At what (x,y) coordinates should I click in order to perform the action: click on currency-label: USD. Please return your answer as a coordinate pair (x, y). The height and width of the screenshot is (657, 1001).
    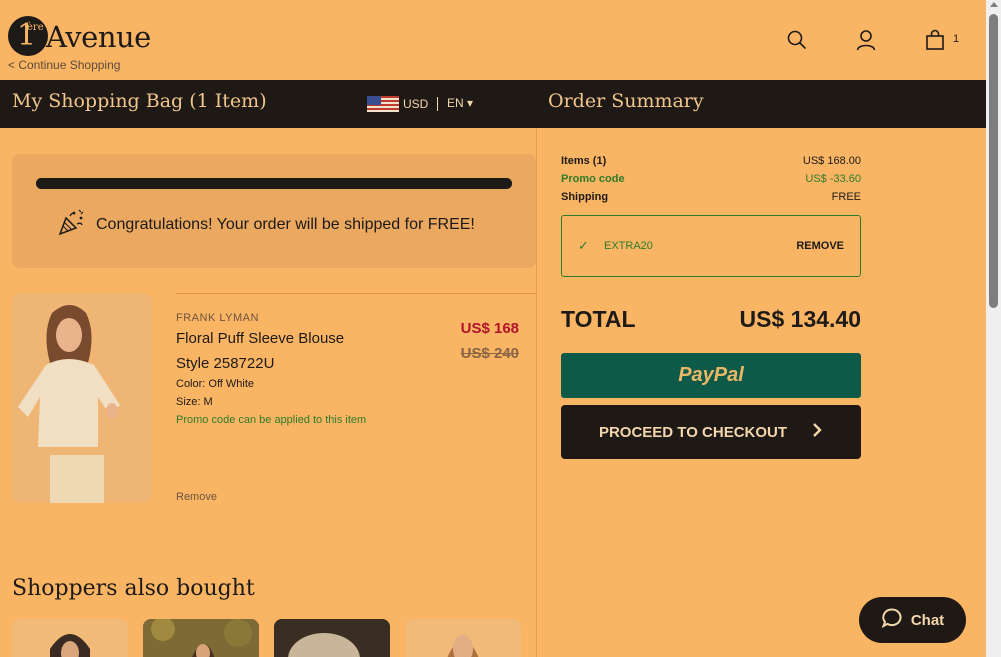
    Looking at the image, I should click on (416, 104).